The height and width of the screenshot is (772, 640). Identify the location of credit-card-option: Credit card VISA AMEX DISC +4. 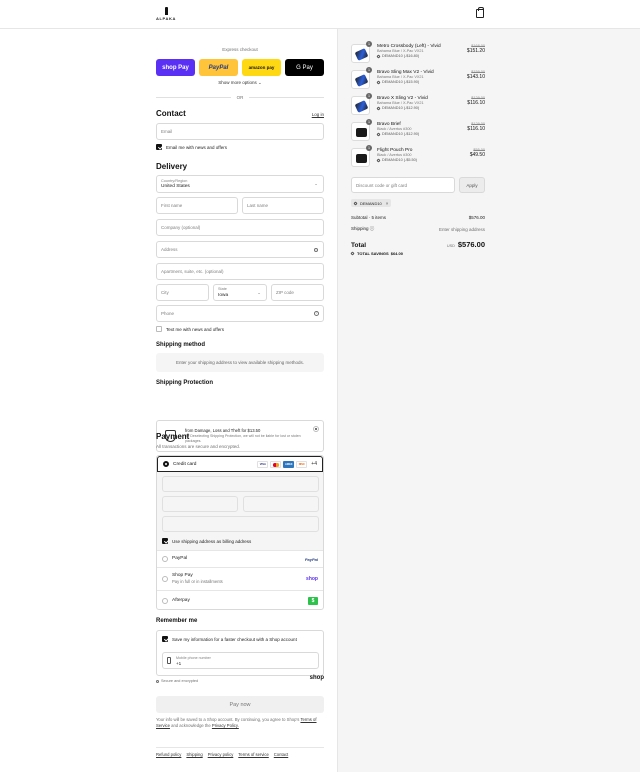
(240, 464).